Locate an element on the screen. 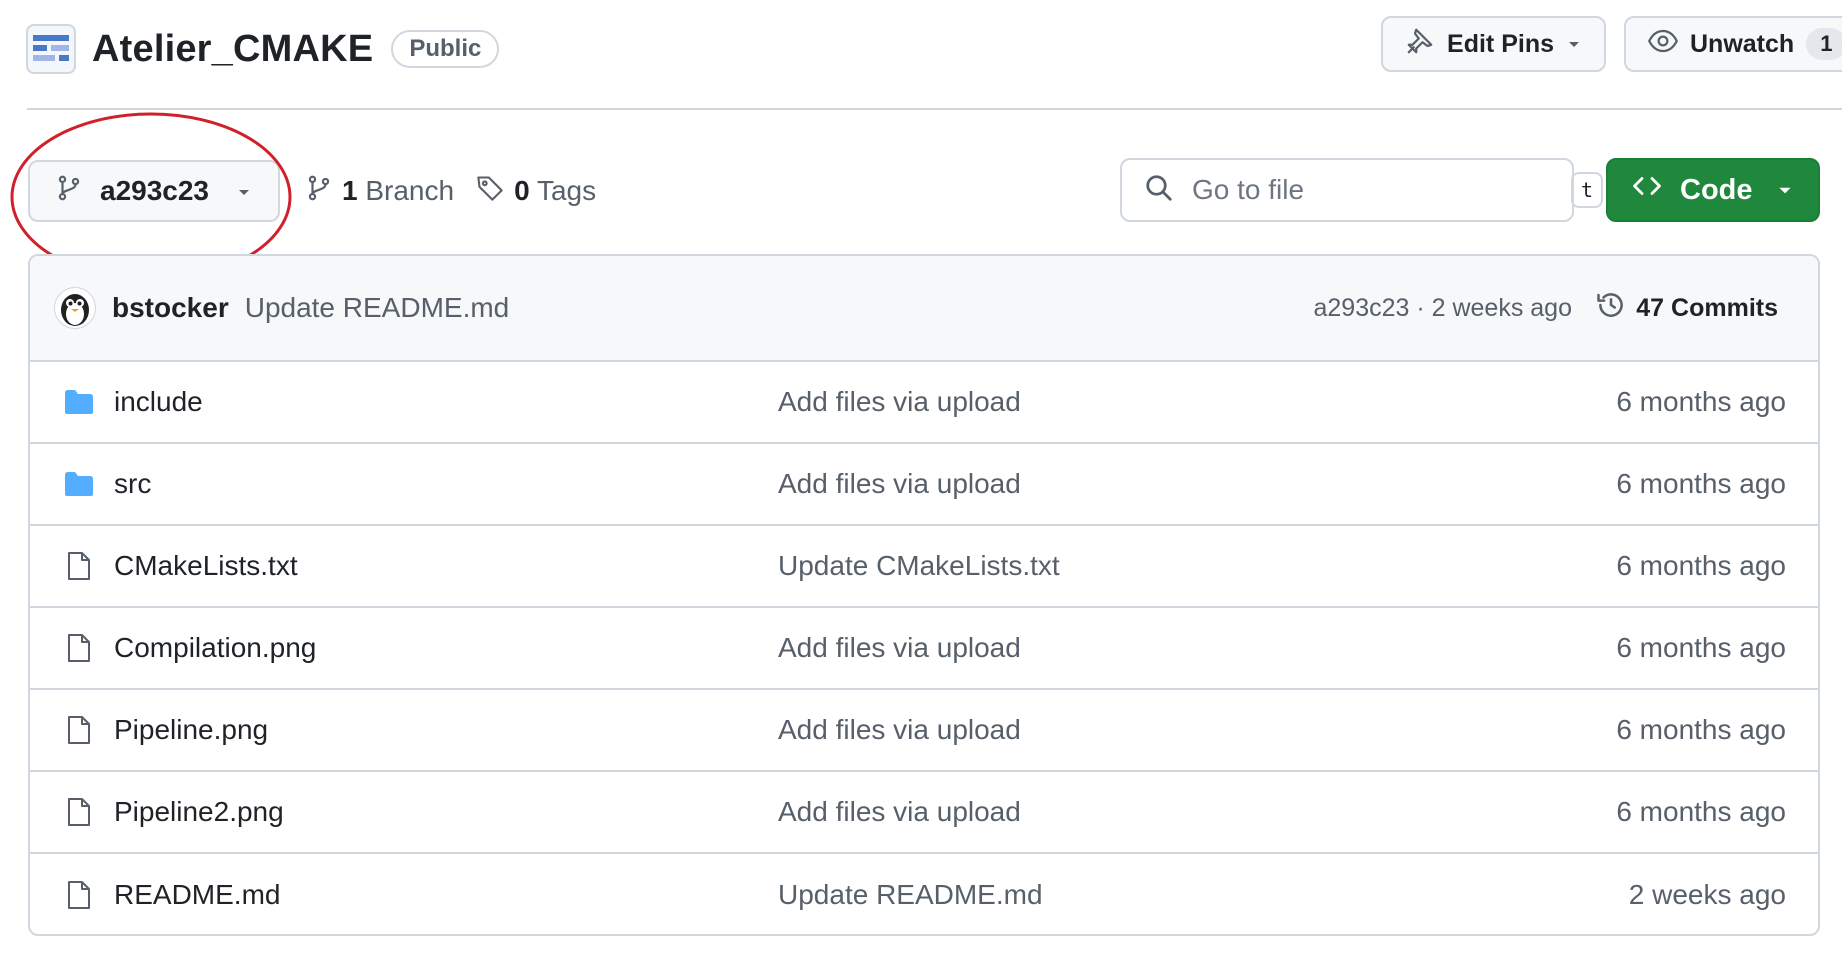 The width and height of the screenshot is (1842, 964). commit-author: bstocker is located at coordinates (170, 308).